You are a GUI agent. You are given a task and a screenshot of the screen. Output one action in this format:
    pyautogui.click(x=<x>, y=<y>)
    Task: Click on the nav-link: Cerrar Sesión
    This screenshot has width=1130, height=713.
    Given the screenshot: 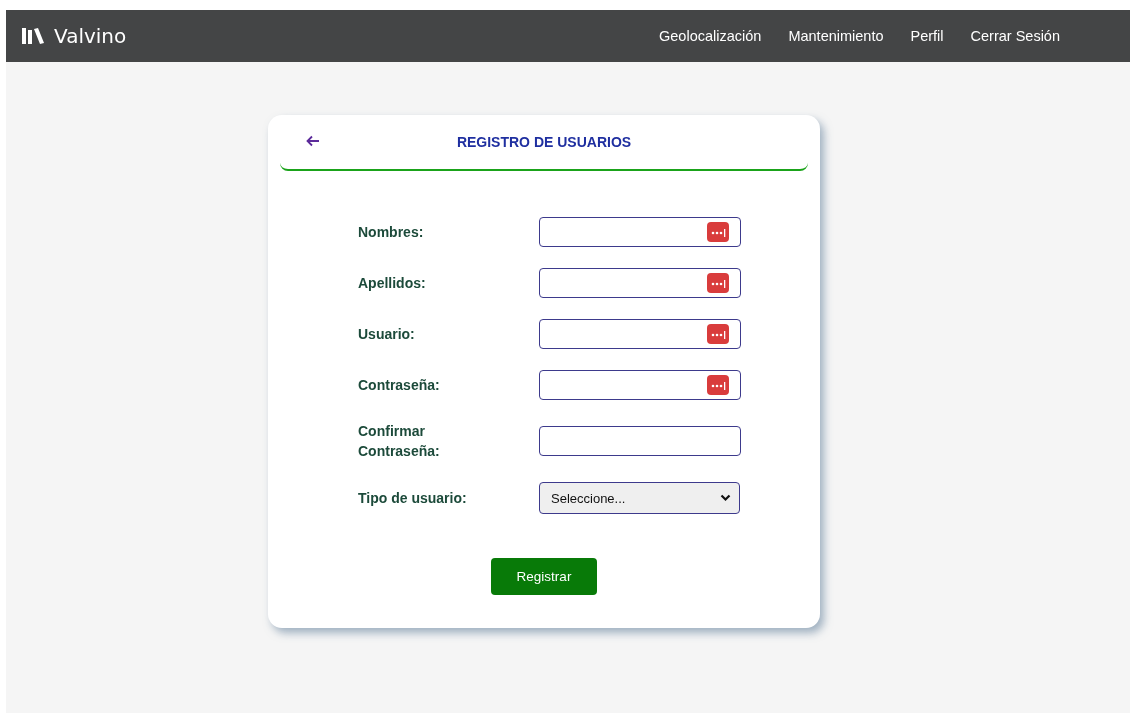 What is the action you would take?
    pyautogui.click(x=1015, y=36)
    